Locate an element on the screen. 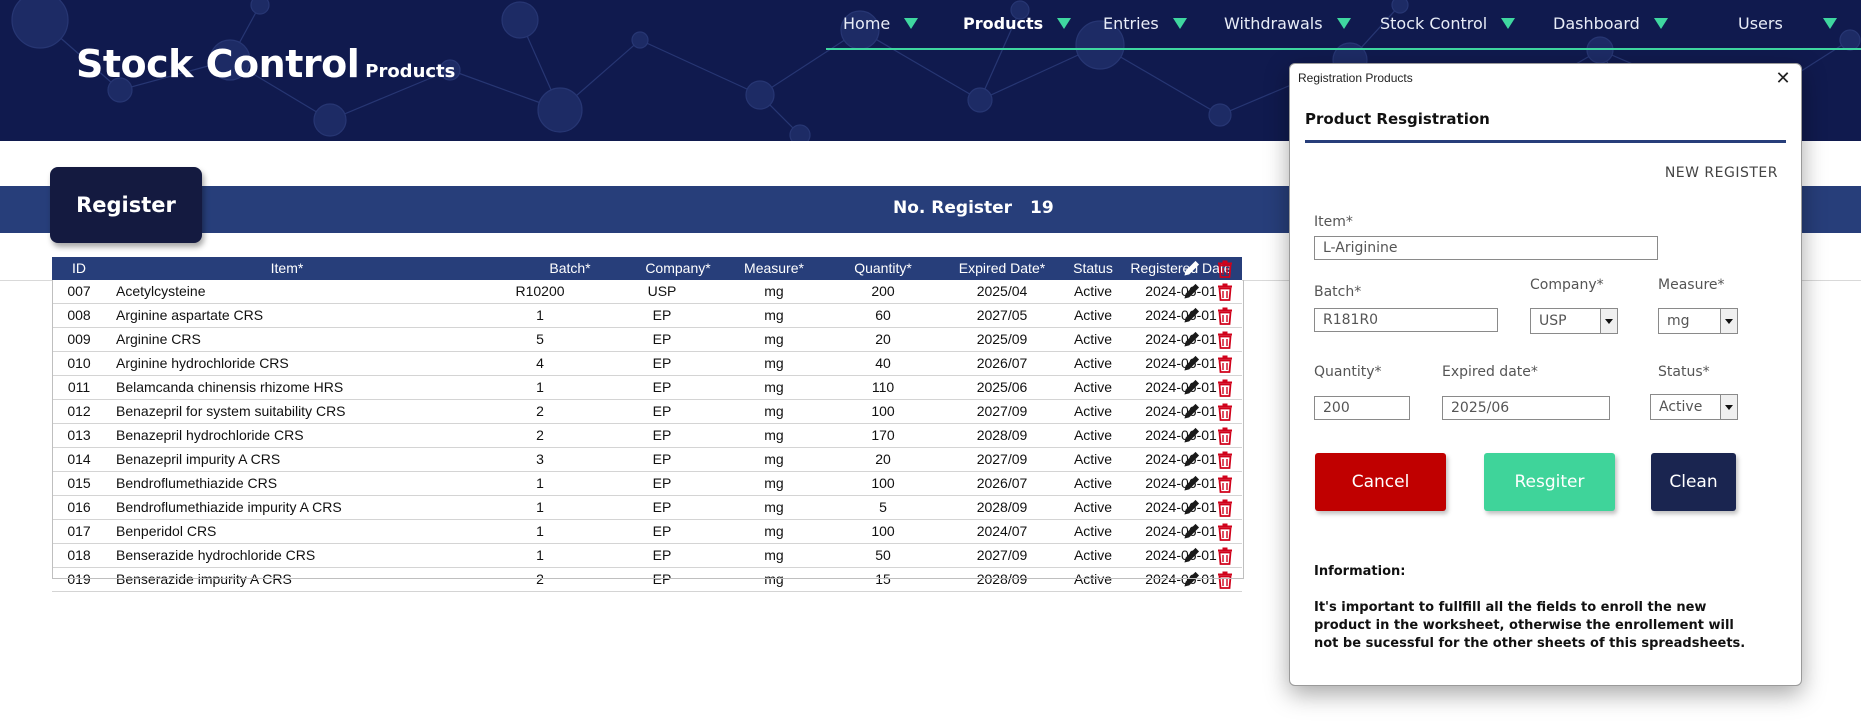  close-icon: ✕ is located at coordinates (1783, 78).